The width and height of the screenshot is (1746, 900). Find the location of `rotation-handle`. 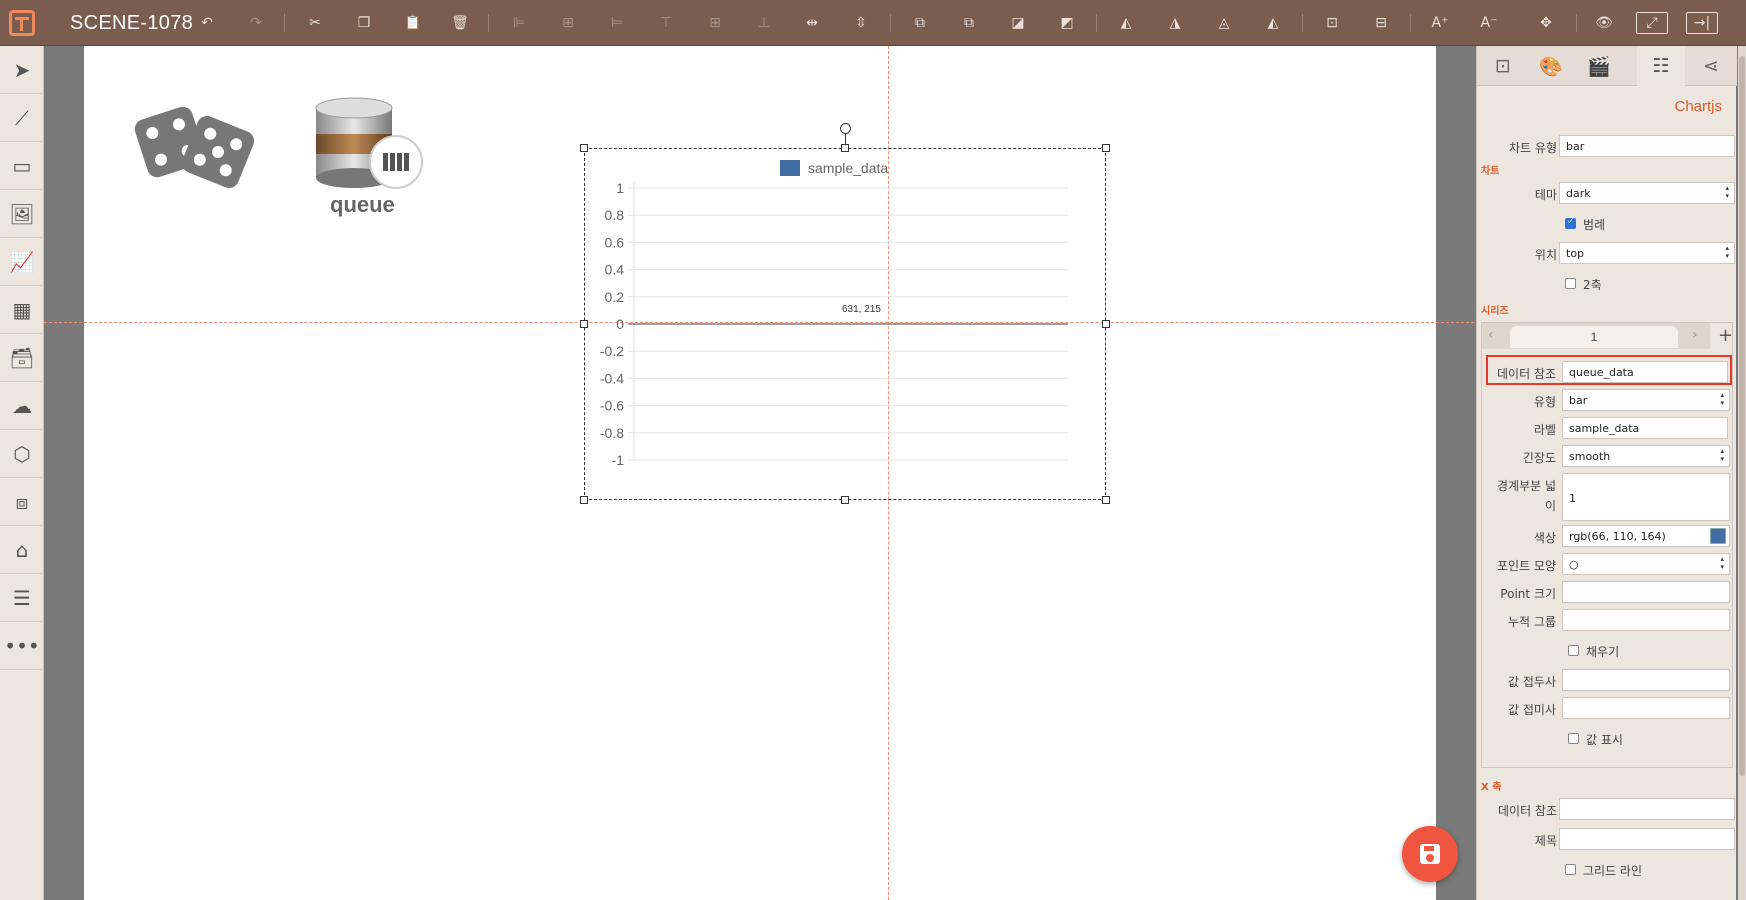

rotation-handle is located at coordinates (845, 128).